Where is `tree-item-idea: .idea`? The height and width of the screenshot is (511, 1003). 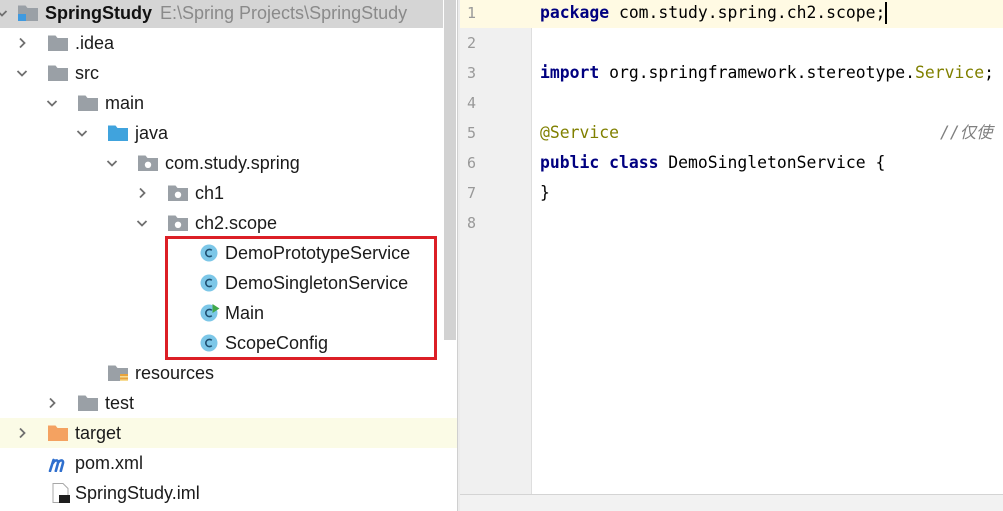
tree-item-idea: .idea is located at coordinates (221, 43).